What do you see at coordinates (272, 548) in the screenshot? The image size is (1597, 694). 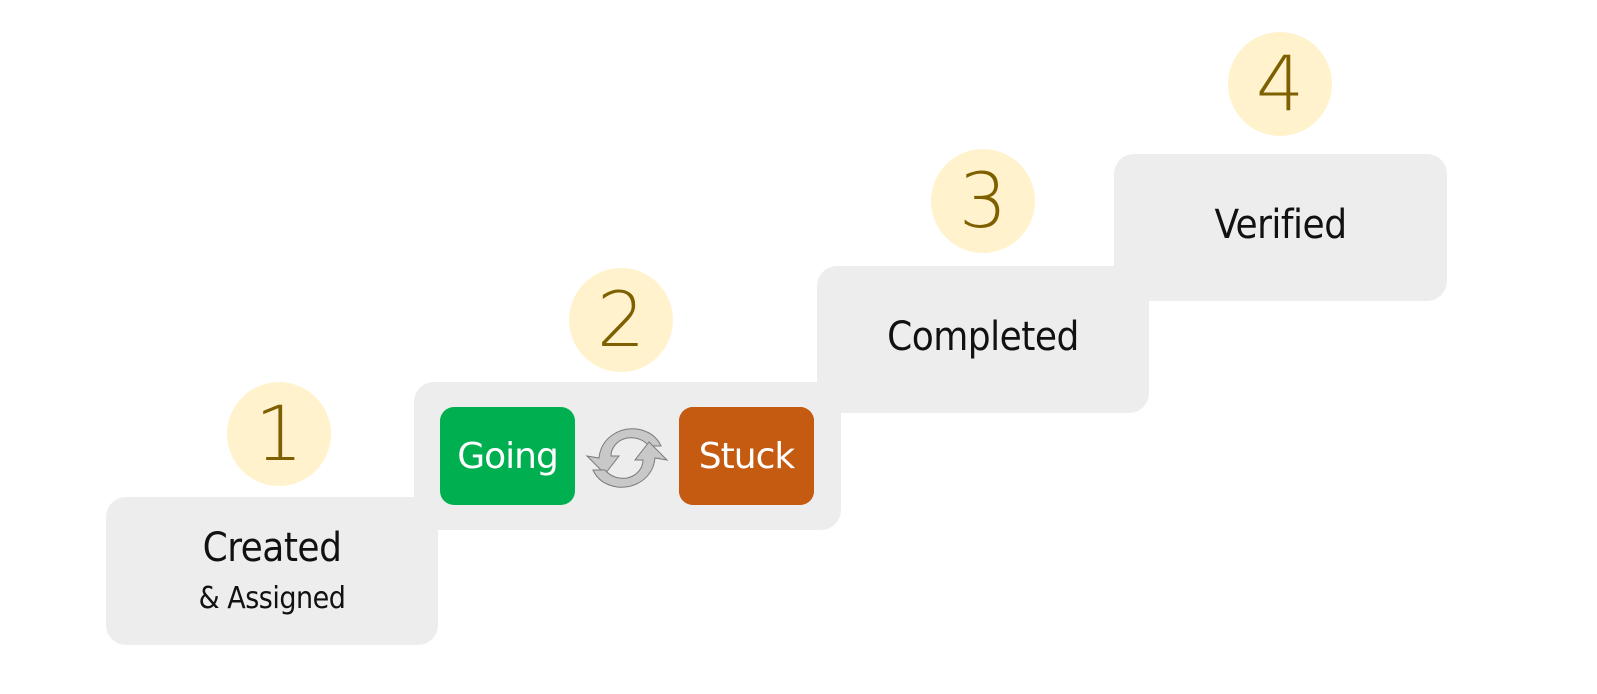 I see `step-1-label: Created` at bounding box center [272, 548].